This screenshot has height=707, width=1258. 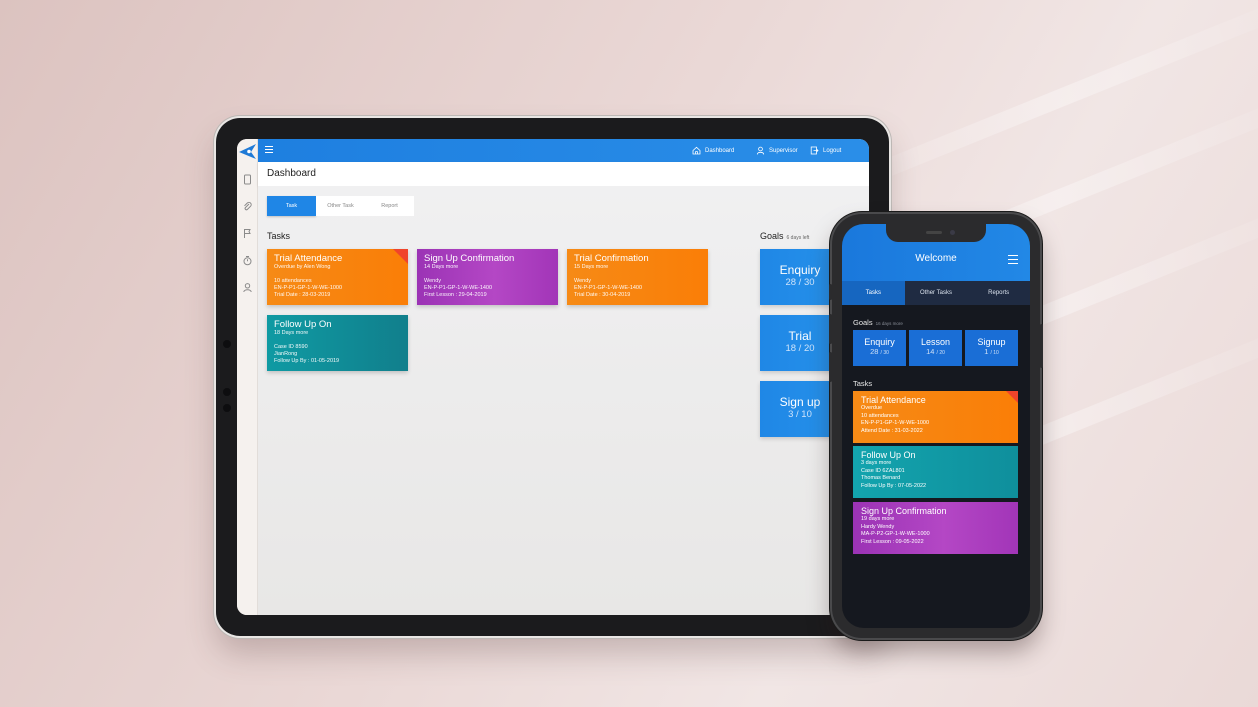 What do you see at coordinates (302, 267) in the screenshot?
I see `task-subtitle: Overdue by Alen Wong` at bounding box center [302, 267].